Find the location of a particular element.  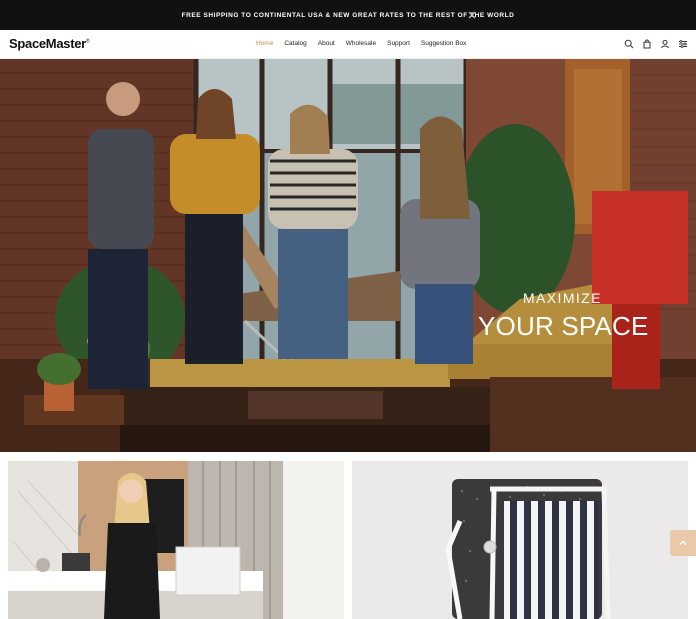

hero-subtitle: MAXIMIZE is located at coordinates (562, 298).